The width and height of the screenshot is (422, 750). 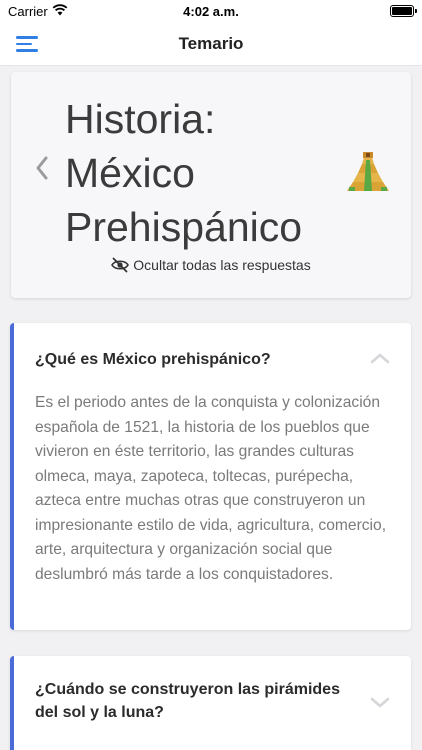 I want to click on hide-all-answers-label: Ocultar todas las respuestas, so click(x=222, y=265).